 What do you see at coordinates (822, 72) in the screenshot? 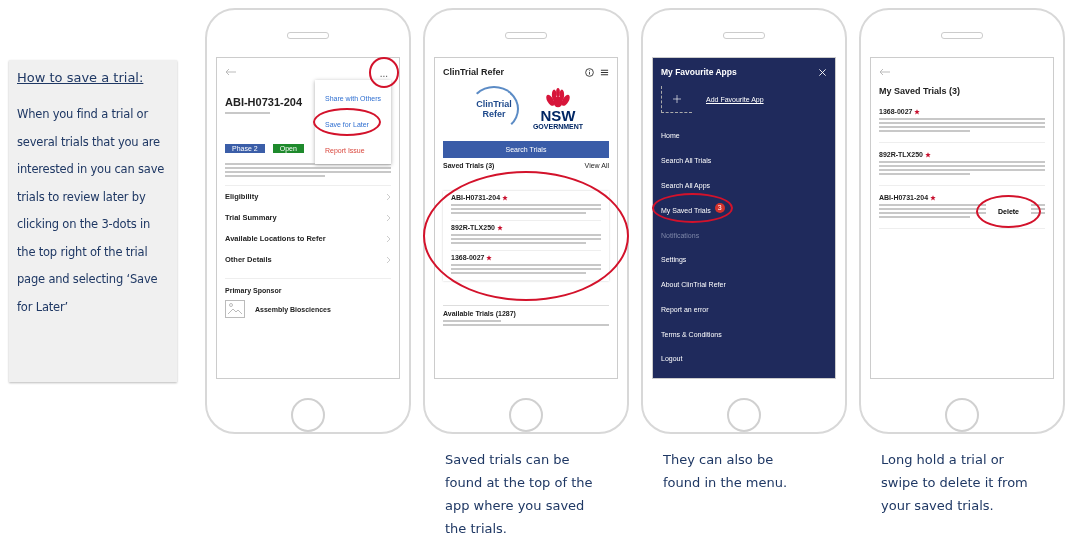
I see `close-icon` at bounding box center [822, 72].